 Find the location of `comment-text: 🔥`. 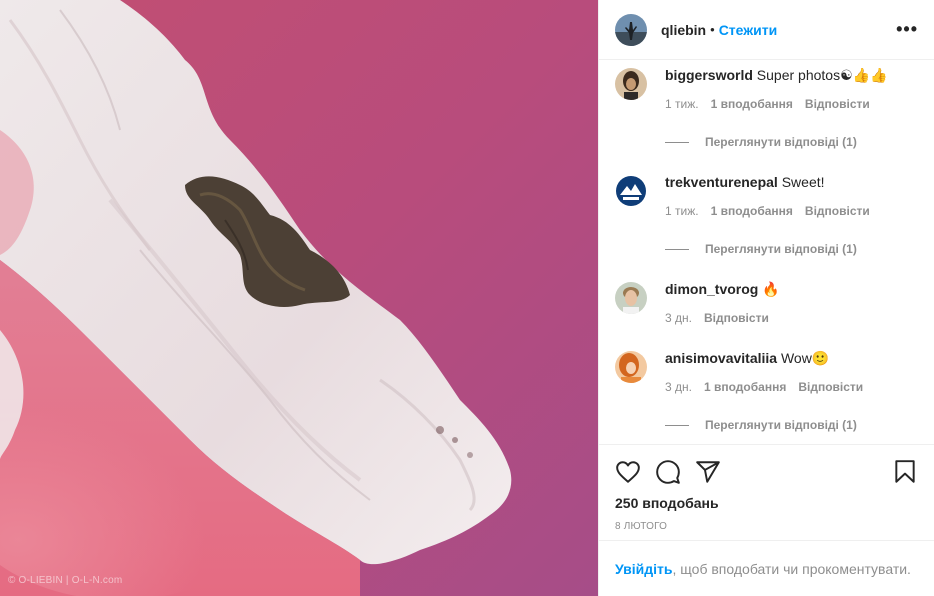

comment-text: 🔥 is located at coordinates (771, 289).